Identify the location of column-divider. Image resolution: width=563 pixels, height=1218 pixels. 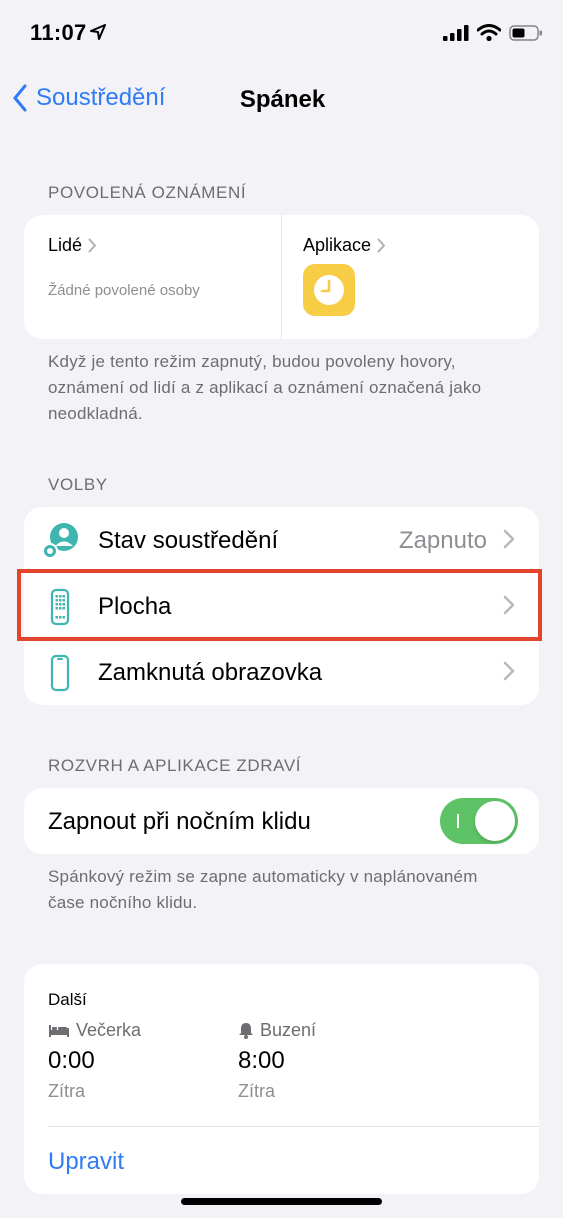
(281, 277).